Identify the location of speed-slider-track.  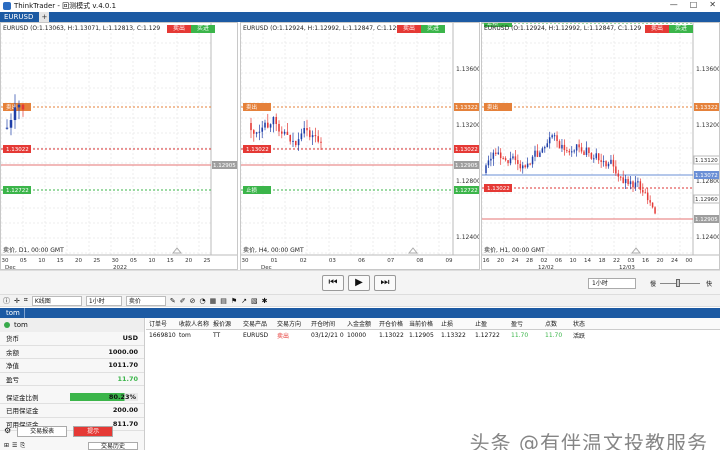
(680, 283).